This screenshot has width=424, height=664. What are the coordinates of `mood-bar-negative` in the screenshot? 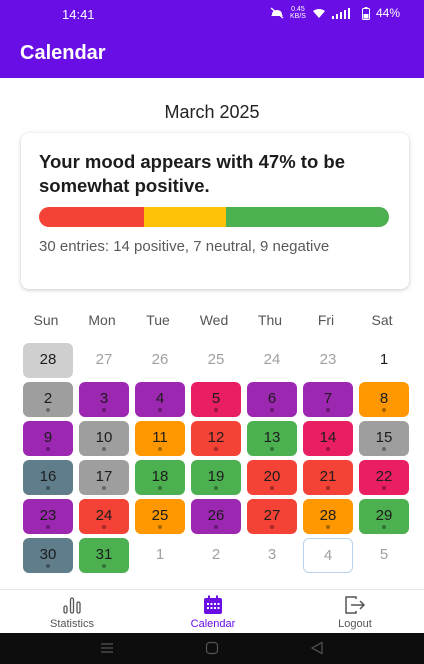 It's located at (91, 217).